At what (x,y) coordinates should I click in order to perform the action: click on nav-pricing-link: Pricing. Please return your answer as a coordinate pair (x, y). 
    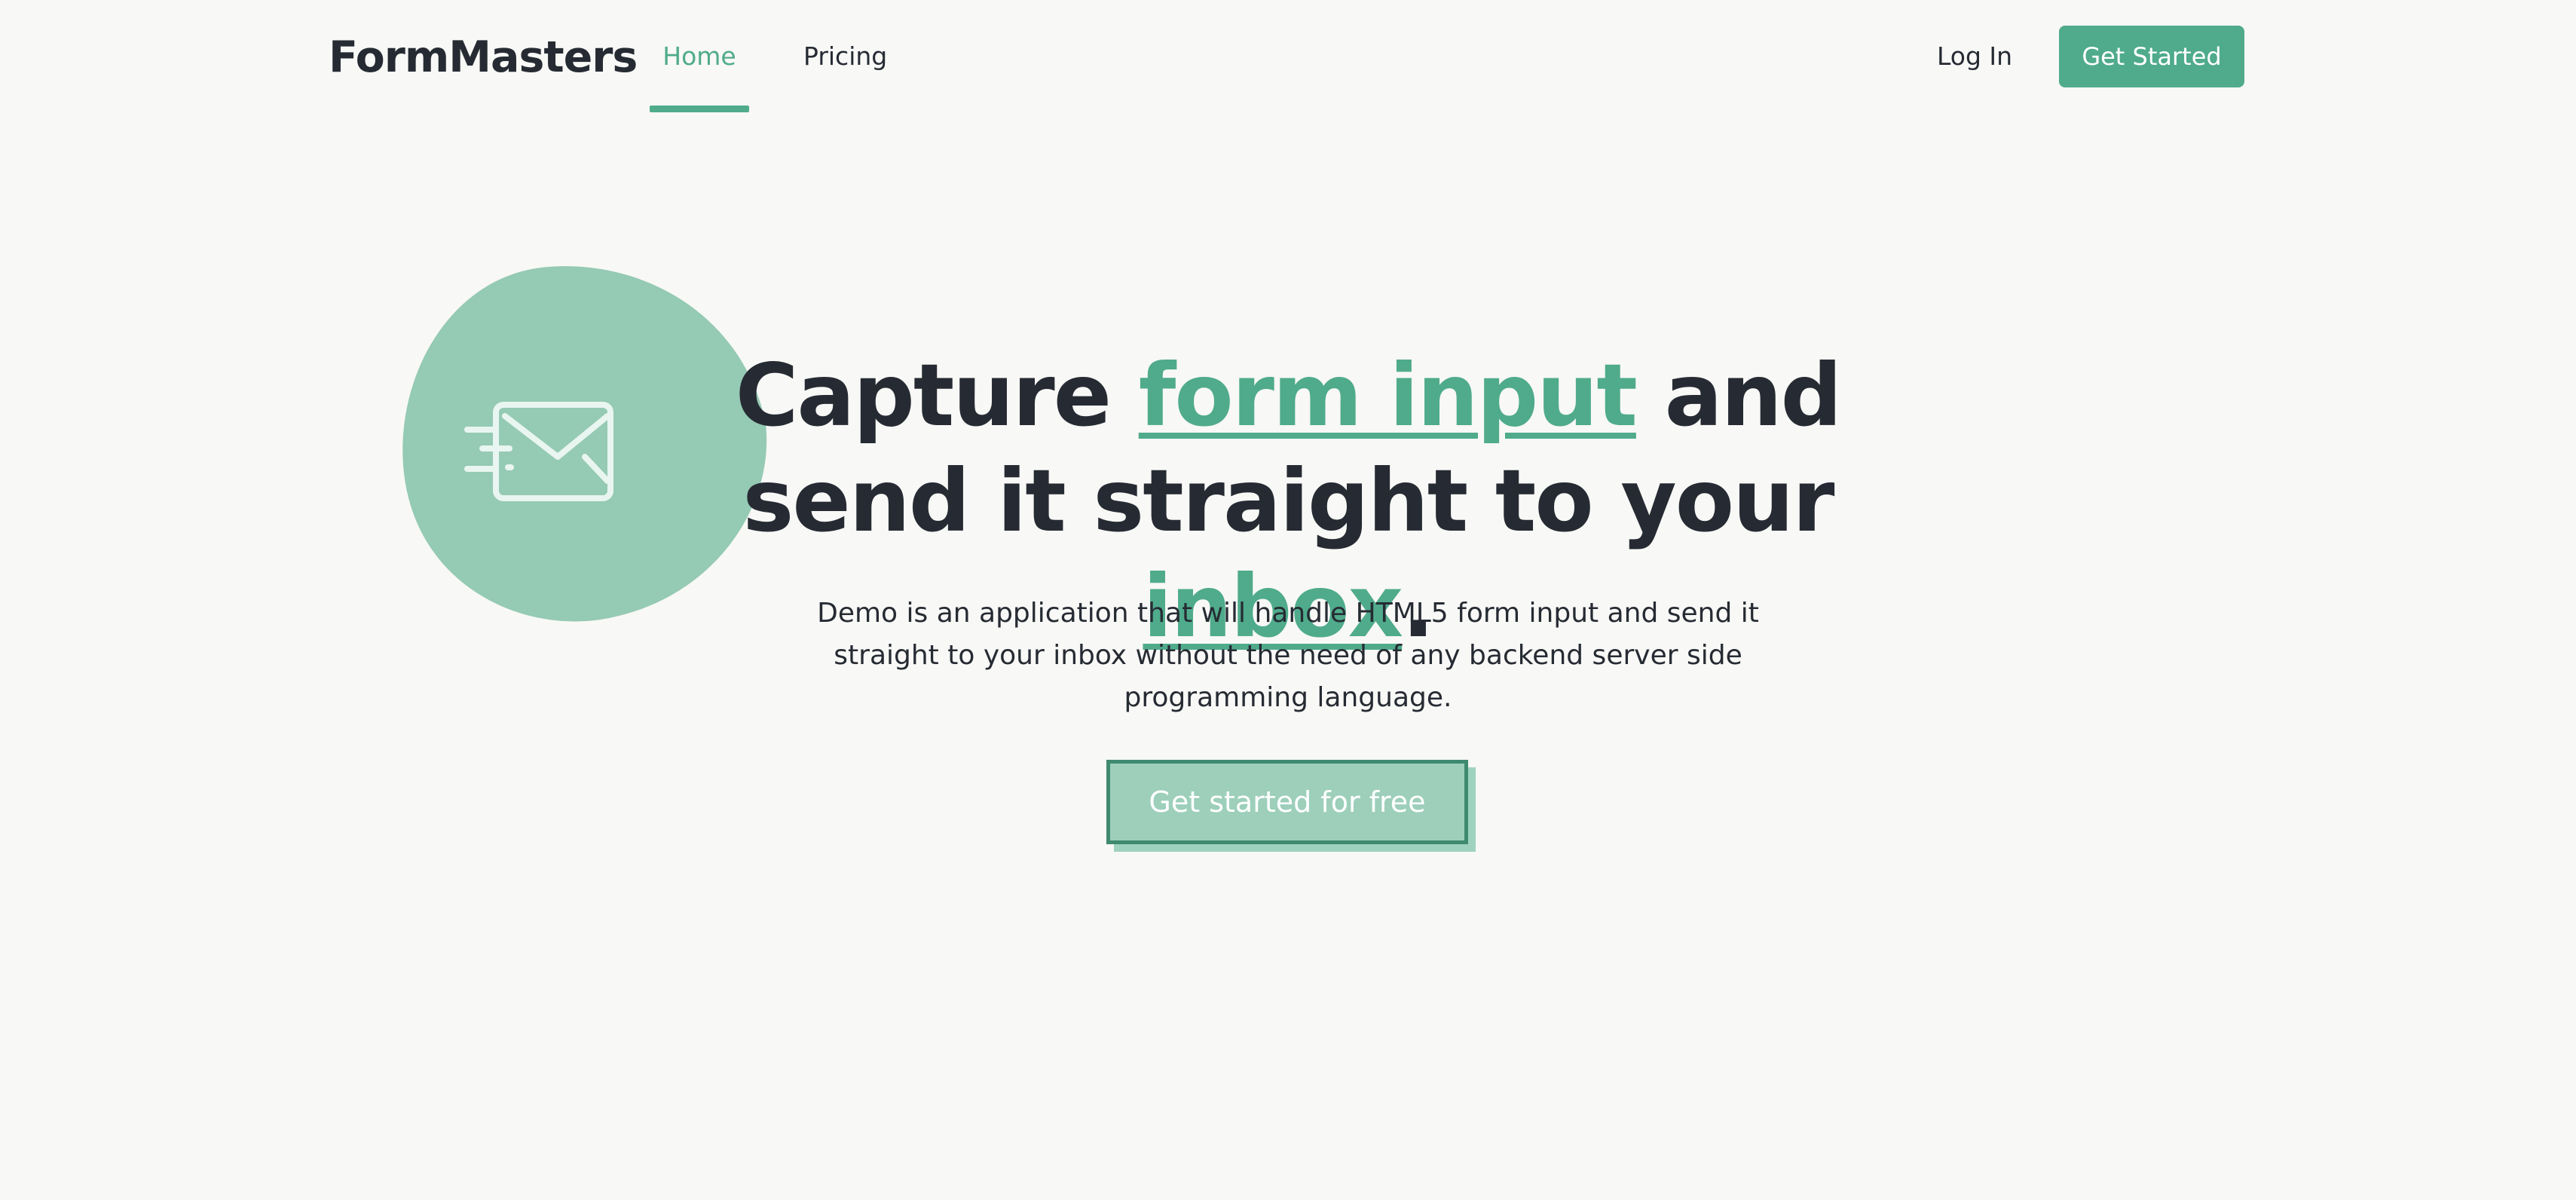
    Looking at the image, I should click on (845, 56).